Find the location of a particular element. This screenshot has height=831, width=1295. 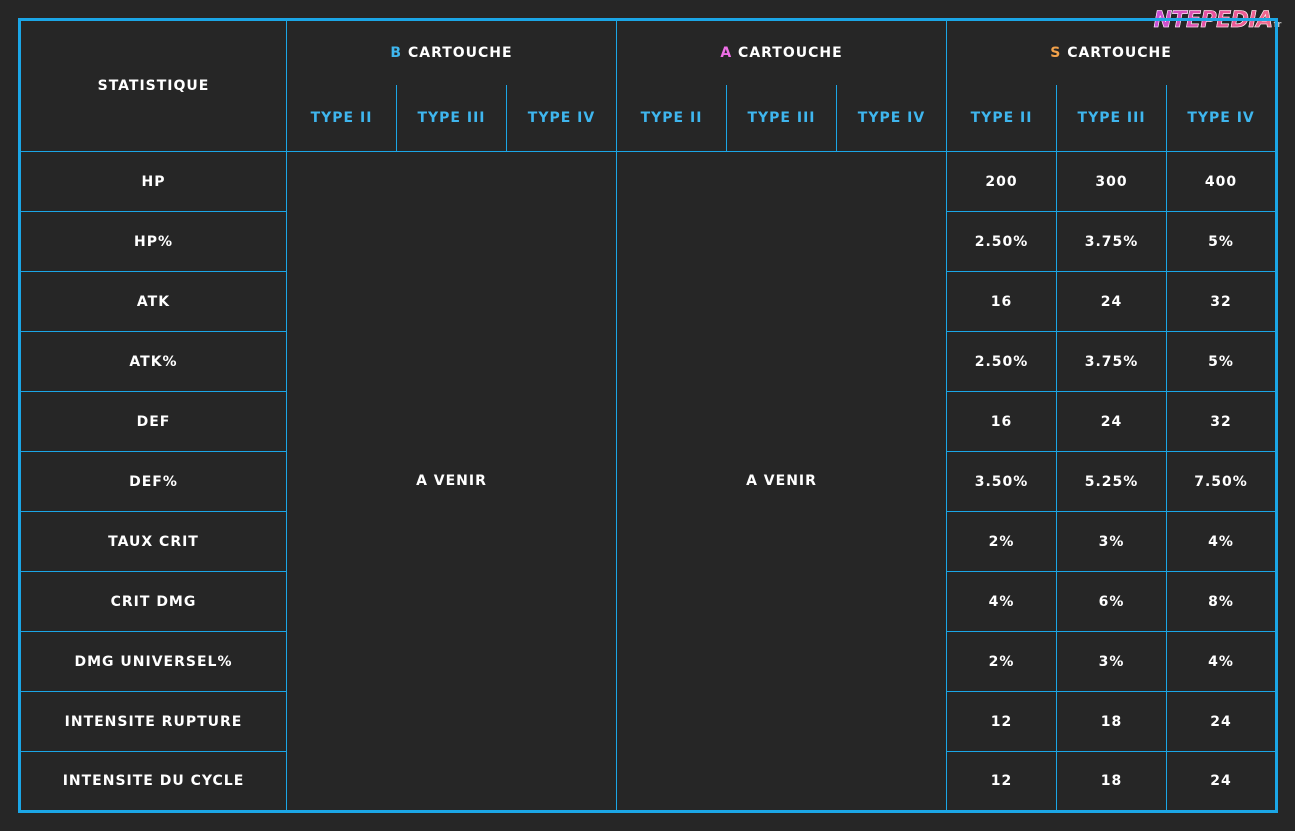

stat-name: INTENSITE RUPTURE is located at coordinates (153, 721).